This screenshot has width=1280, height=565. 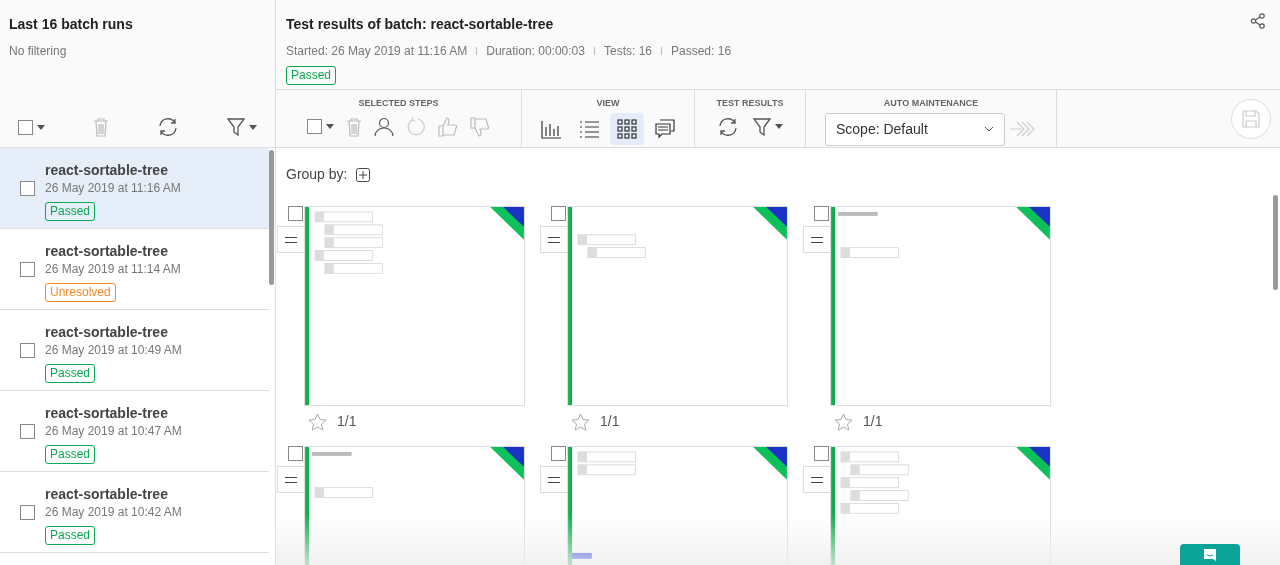 I want to click on share-icon, so click(x=1258, y=21).